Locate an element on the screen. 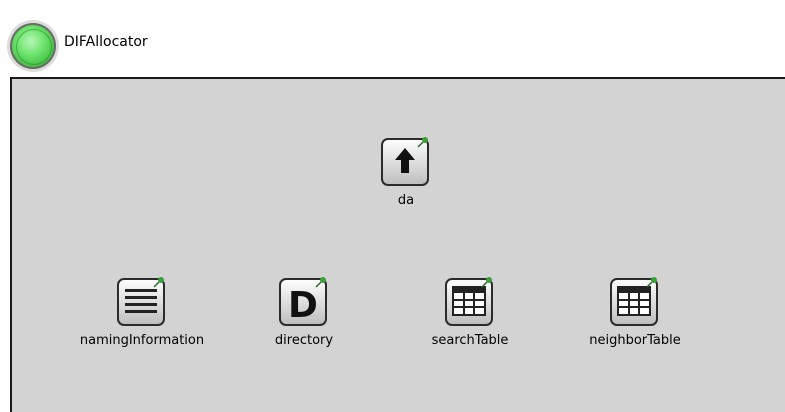 The height and width of the screenshot is (412, 785). submodule-neighbortable: neighborTable is located at coordinates (635, 309).